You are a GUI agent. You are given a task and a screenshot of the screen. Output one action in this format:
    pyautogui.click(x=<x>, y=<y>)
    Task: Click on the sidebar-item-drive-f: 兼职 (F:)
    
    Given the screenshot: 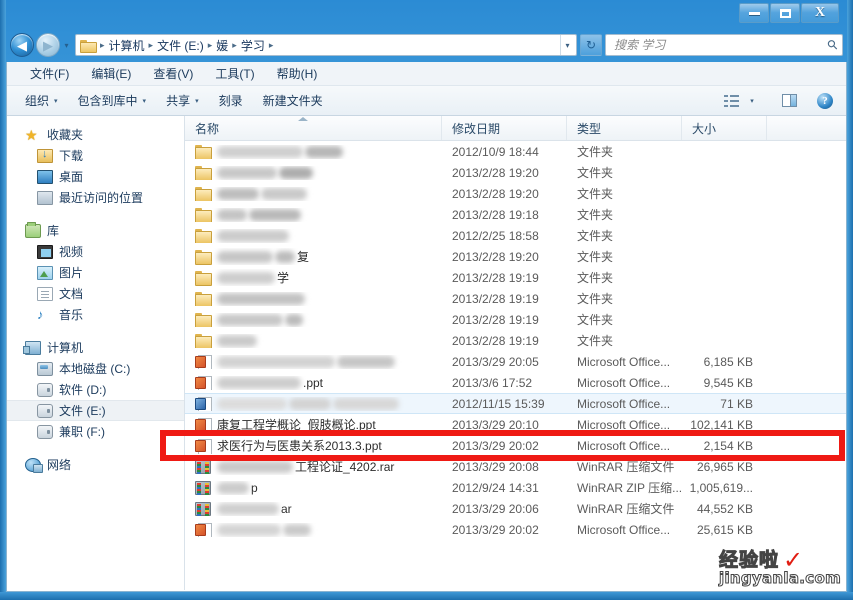 What is the action you would take?
    pyautogui.click(x=95, y=431)
    